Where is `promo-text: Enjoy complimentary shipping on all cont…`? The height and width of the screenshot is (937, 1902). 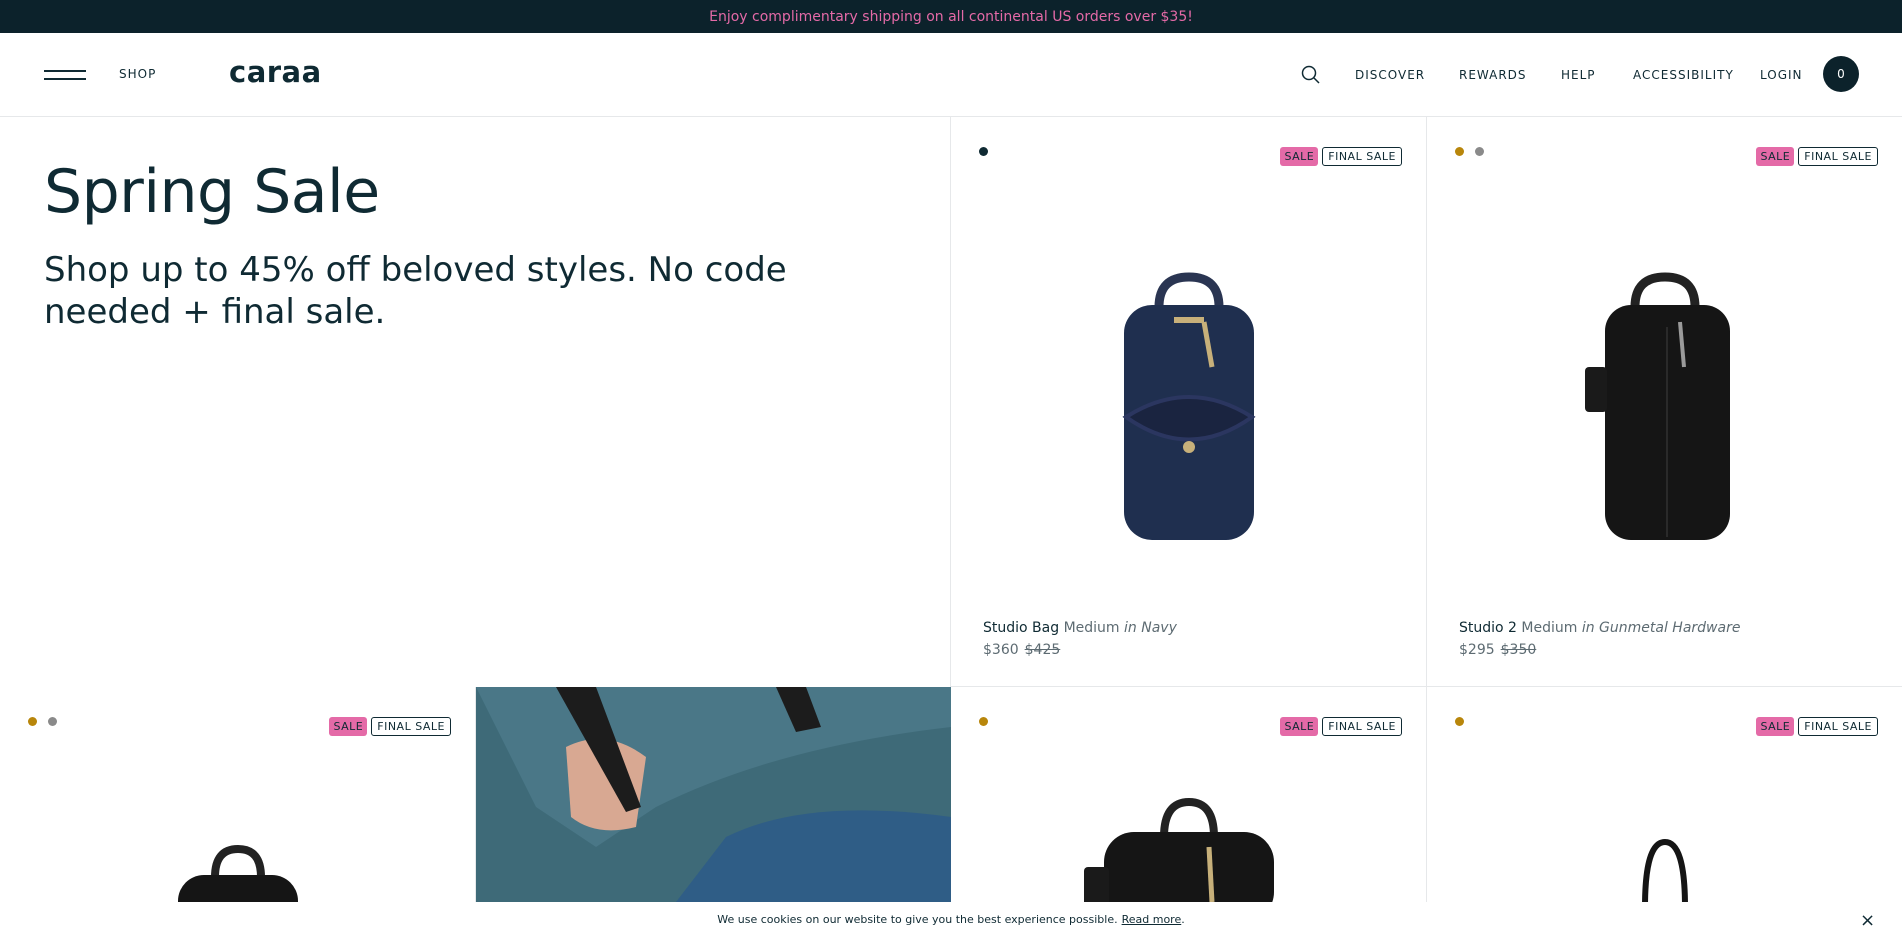 promo-text: Enjoy complimentary shipping on all cont… is located at coordinates (951, 16).